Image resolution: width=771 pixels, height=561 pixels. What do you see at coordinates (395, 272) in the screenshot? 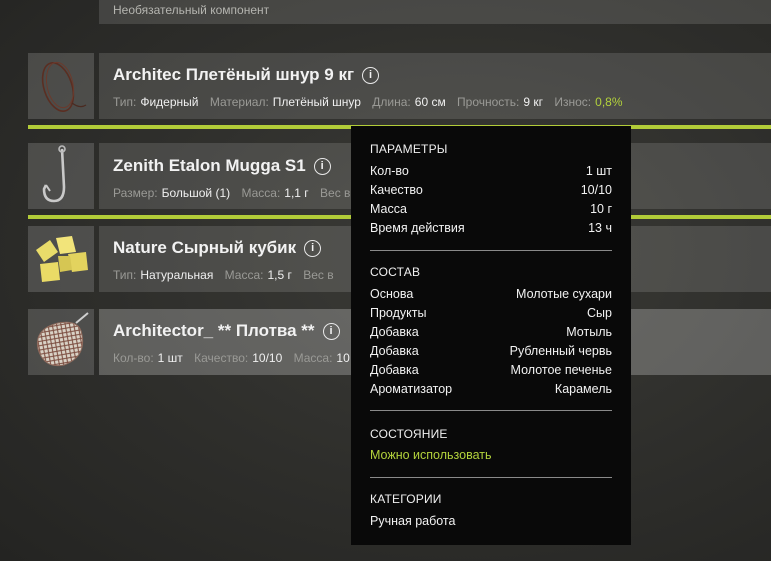
I see `tooltip-composition-header: СОСТАВ` at bounding box center [395, 272].